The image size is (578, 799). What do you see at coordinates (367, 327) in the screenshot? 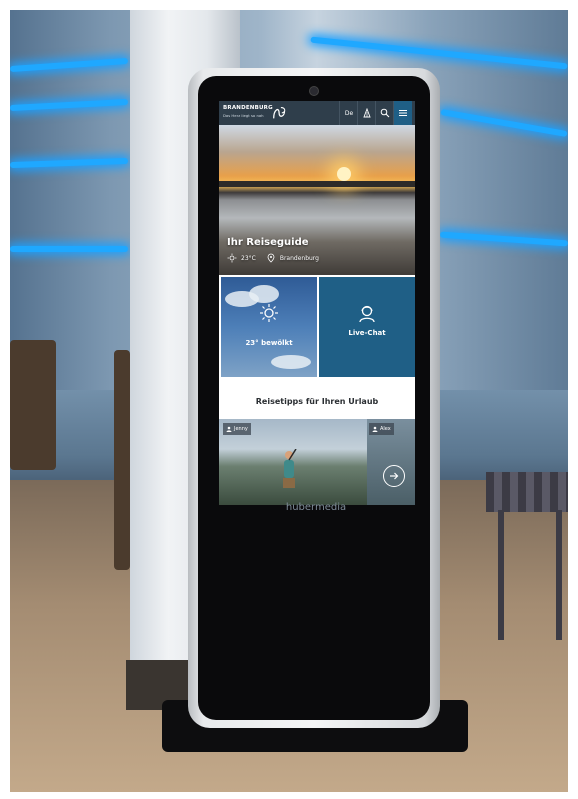
I see `live-chat-tile: Live-Chat` at bounding box center [367, 327].